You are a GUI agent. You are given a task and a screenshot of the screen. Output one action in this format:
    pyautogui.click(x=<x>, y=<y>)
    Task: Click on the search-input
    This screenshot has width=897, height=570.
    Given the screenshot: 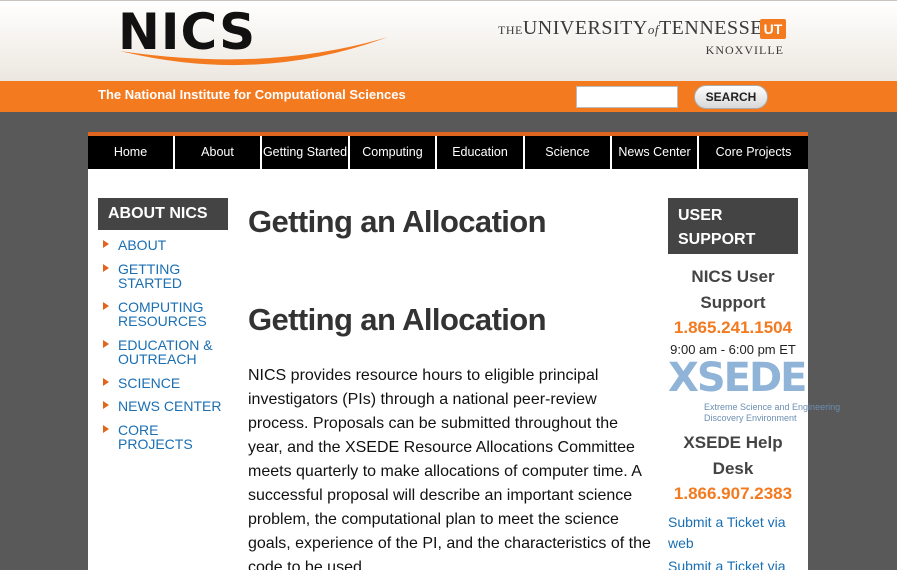 What is the action you would take?
    pyautogui.click(x=627, y=97)
    